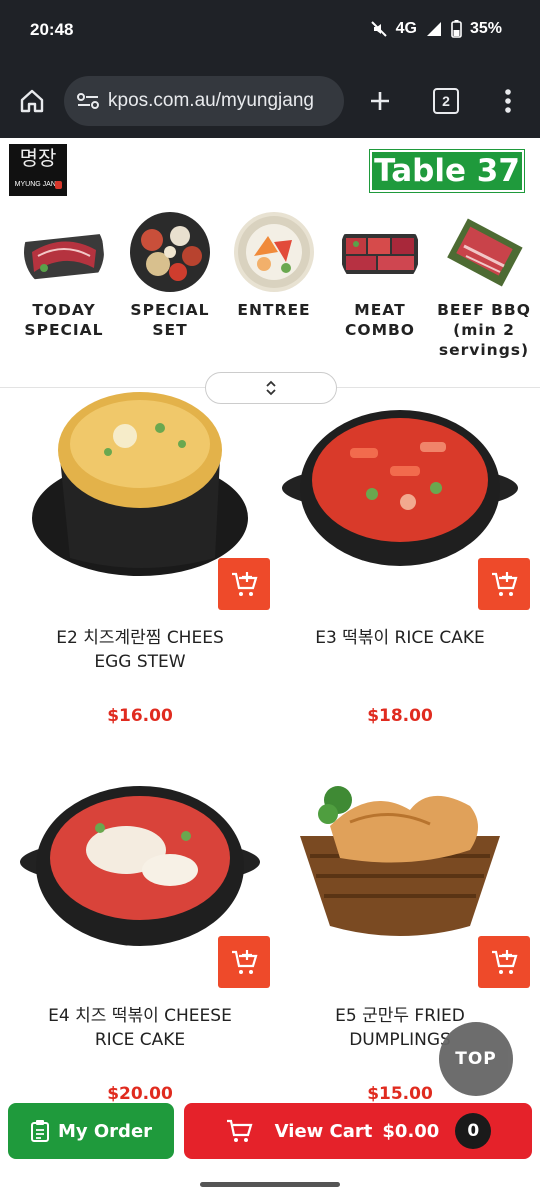 The height and width of the screenshot is (1200, 540). What do you see at coordinates (508, 101) in the screenshot?
I see `more-menu-icon` at bounding box center [508, 101].